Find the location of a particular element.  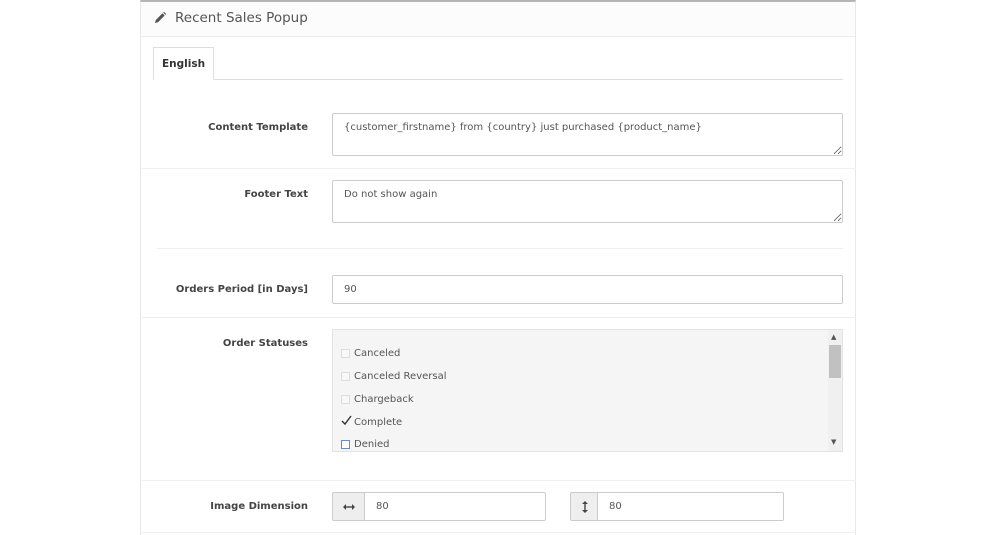

width-addon is located at coordinates (348, 506).